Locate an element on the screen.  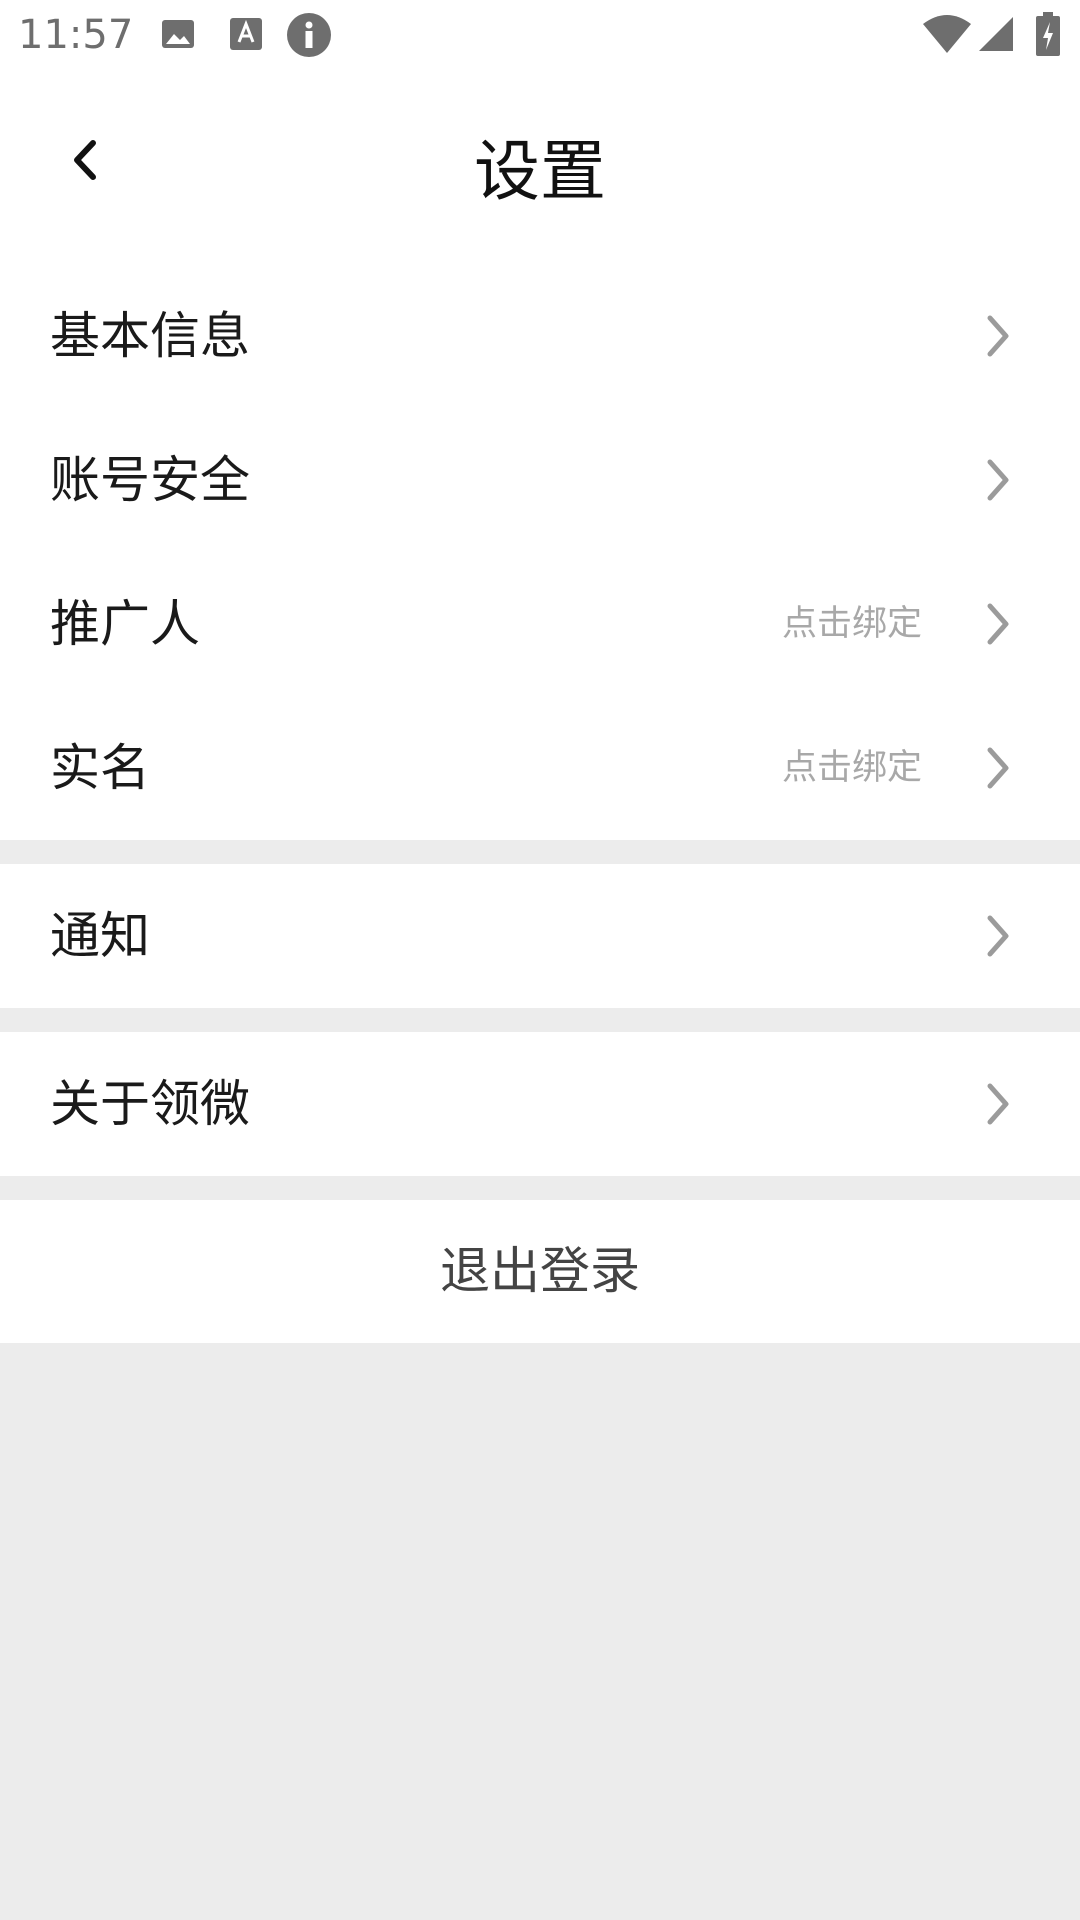
status-time: 11:57 is located at coordinates (76, 35).